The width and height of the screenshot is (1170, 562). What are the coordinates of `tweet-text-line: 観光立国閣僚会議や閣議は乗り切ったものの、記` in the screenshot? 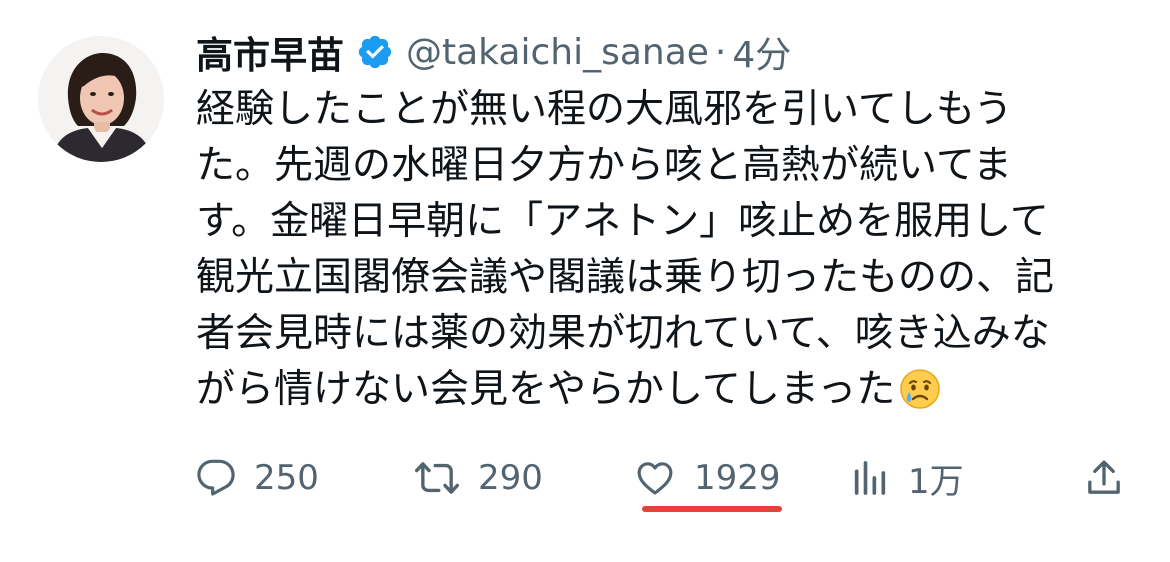 It's located at (625, 277).